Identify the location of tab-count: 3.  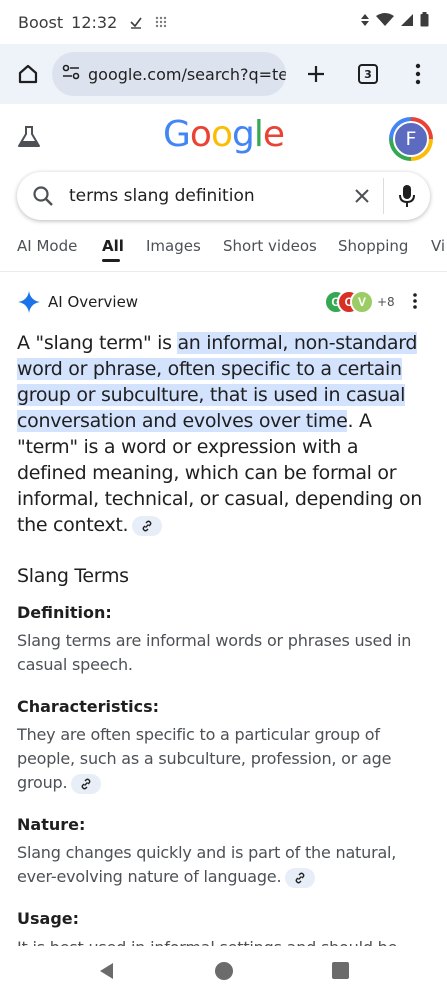
(368, 74).